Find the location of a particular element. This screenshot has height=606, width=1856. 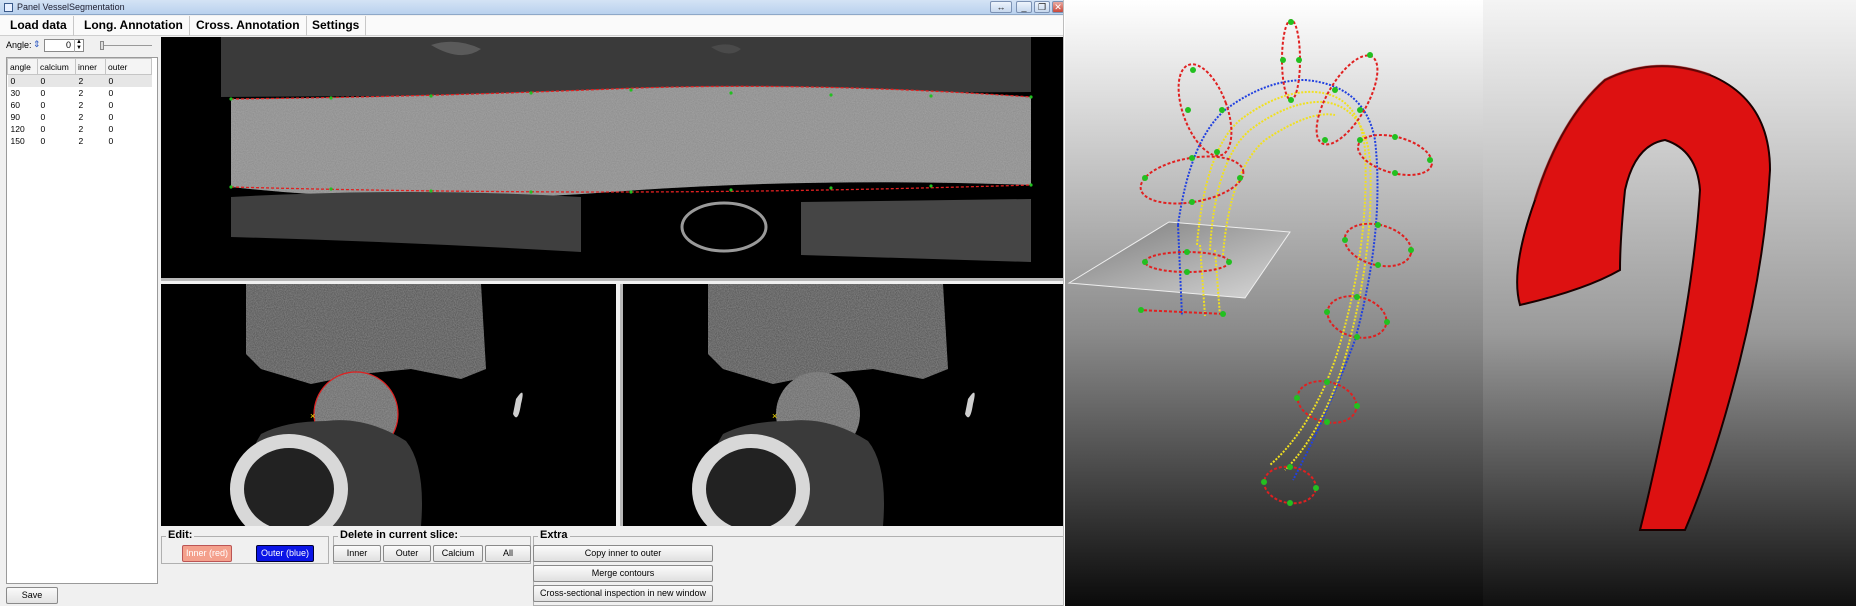

table-row: 120 0 2 0 is located at coordinates (80, 129).